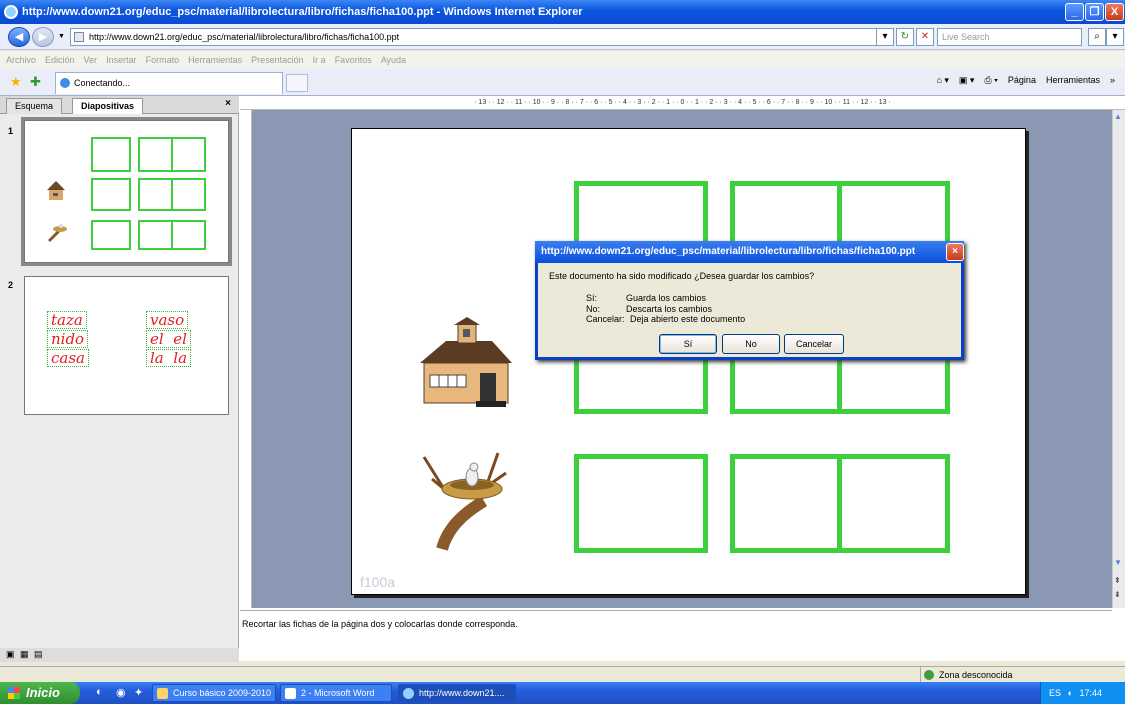 Image resolution: width=1125 pixels, height=704 pixels. I want to click on close-pane-icon: ×, so click(228, 103).